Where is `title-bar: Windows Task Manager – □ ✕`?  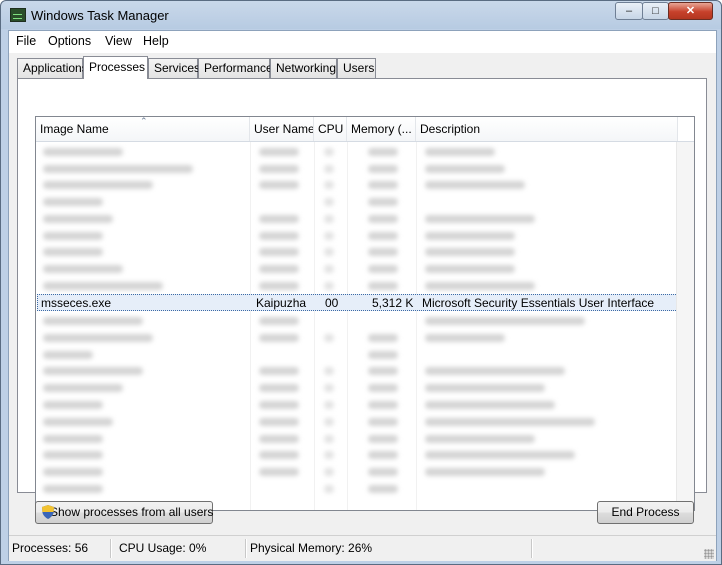
title-bar: Windows Task Manager – □ ✕ is located at coordinates (361, 15).